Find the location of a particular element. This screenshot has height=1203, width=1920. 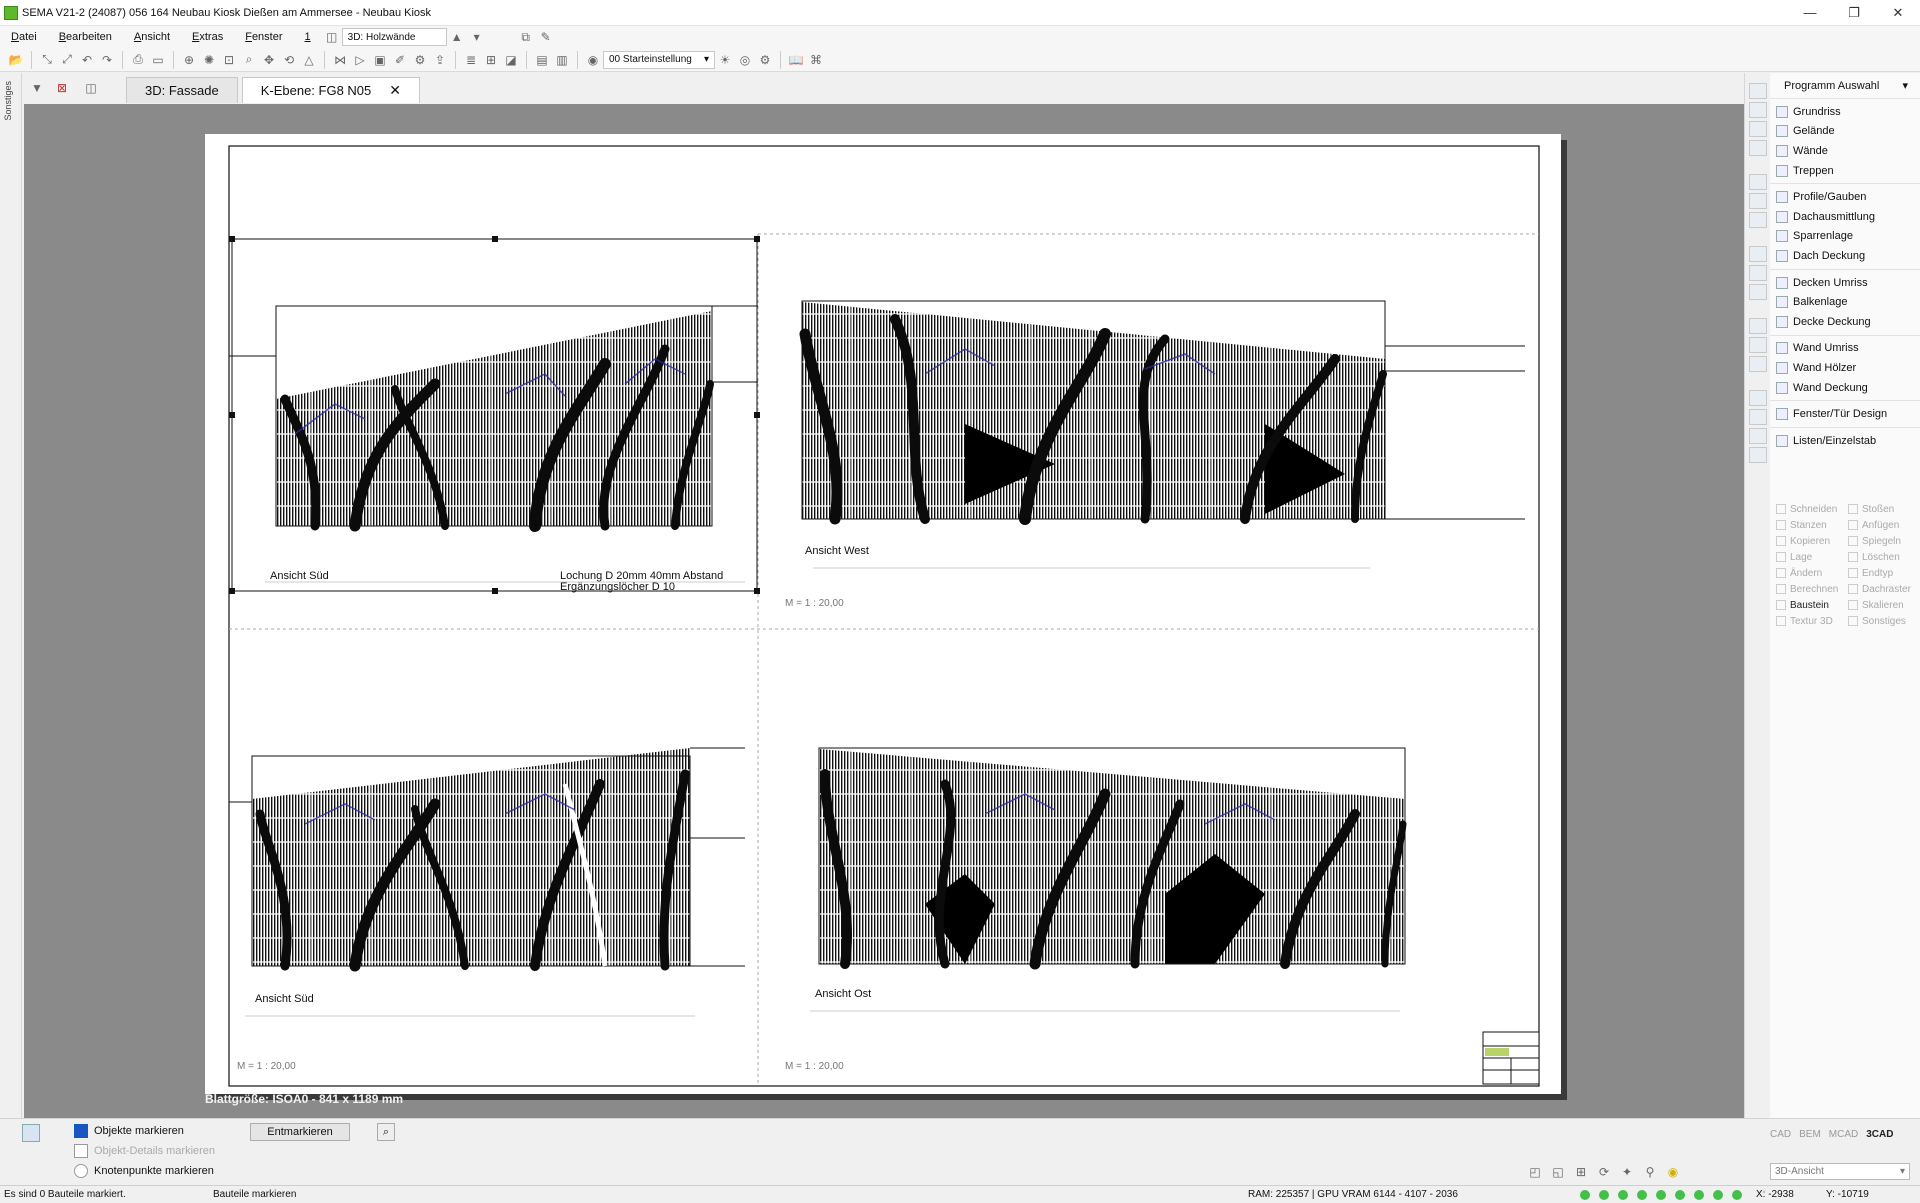

light-icon: ☀ is located at coordinates (725, 60).